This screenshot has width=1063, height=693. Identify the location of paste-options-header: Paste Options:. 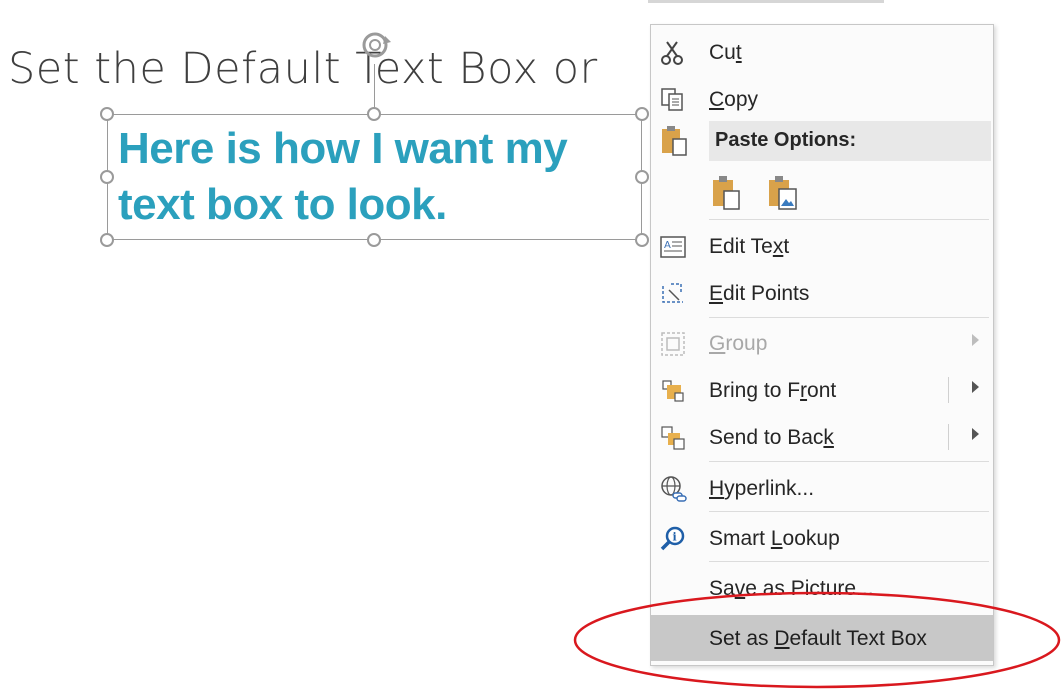
(850, 141).